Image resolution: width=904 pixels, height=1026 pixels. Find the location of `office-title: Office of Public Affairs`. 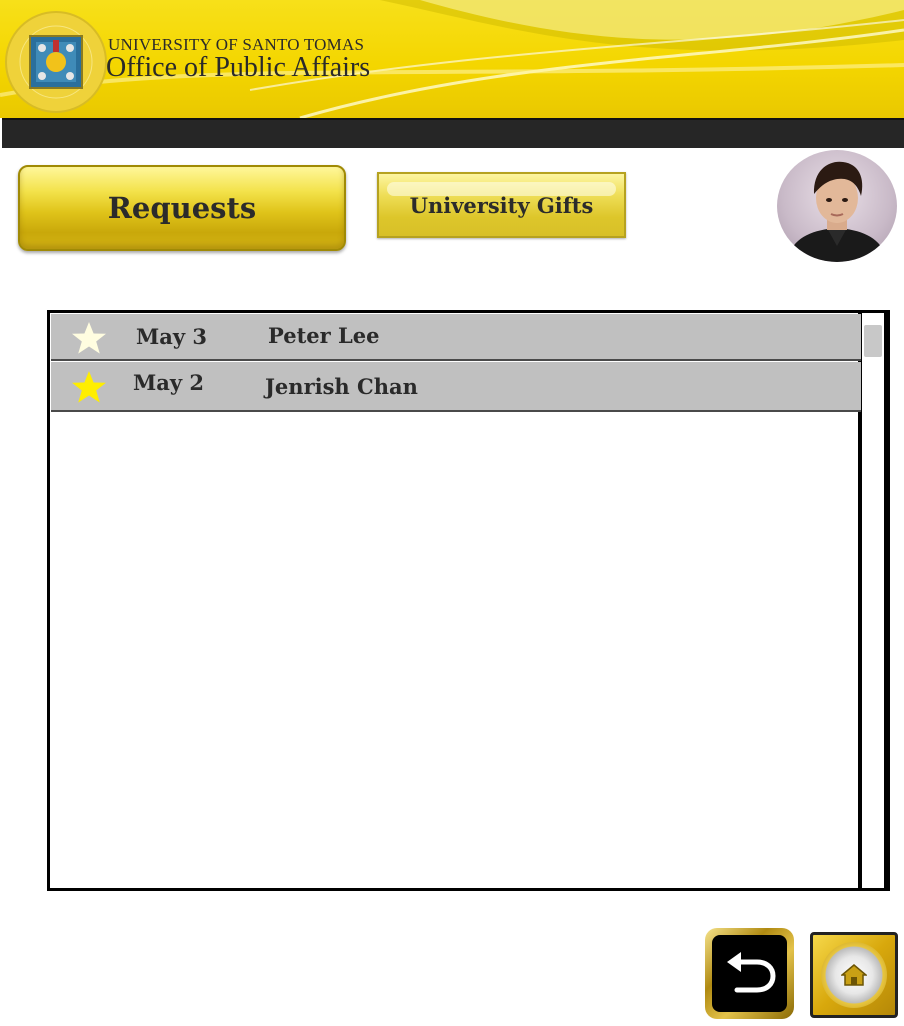

office-title: Office of Public Affairs is located at coordinates (238, 67).